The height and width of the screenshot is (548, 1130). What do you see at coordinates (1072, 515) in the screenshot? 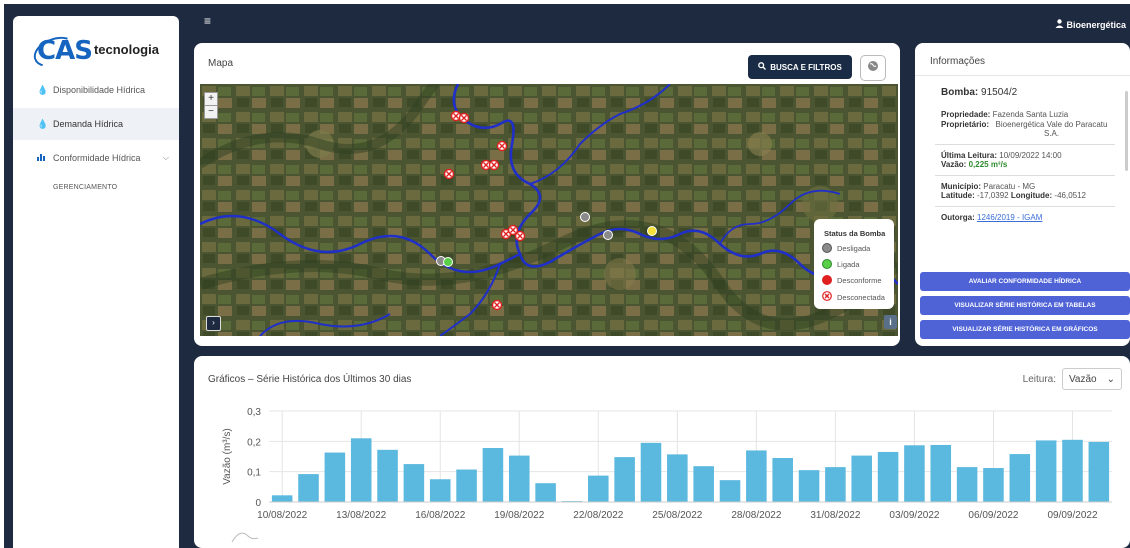
I see `x-tick-label: 09/09/2022` at bounding box center [1072, 515].